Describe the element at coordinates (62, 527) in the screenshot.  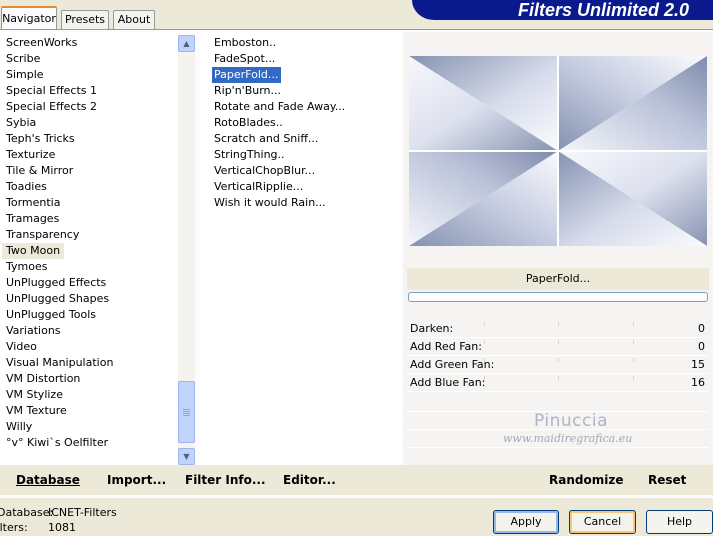
I see `filters-count: 1081` at that location.